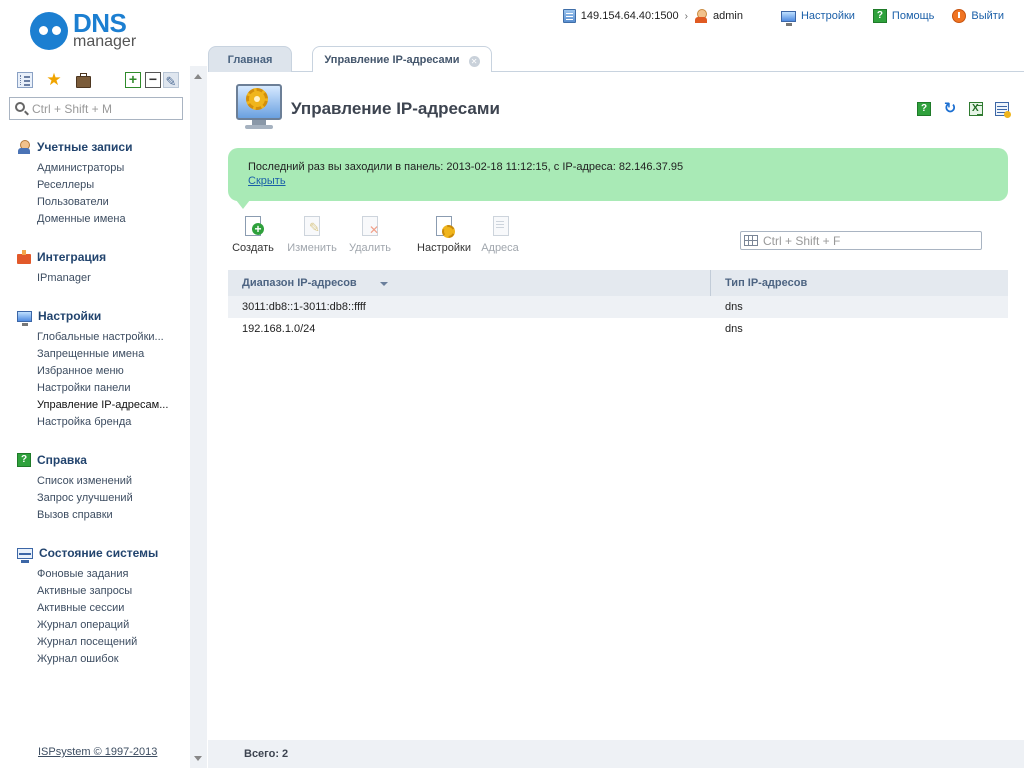  What do you see at coordinates (987, 16) in the screenshot?
I see `logout-link-label: Выйти` at bounding box center [987, 16].